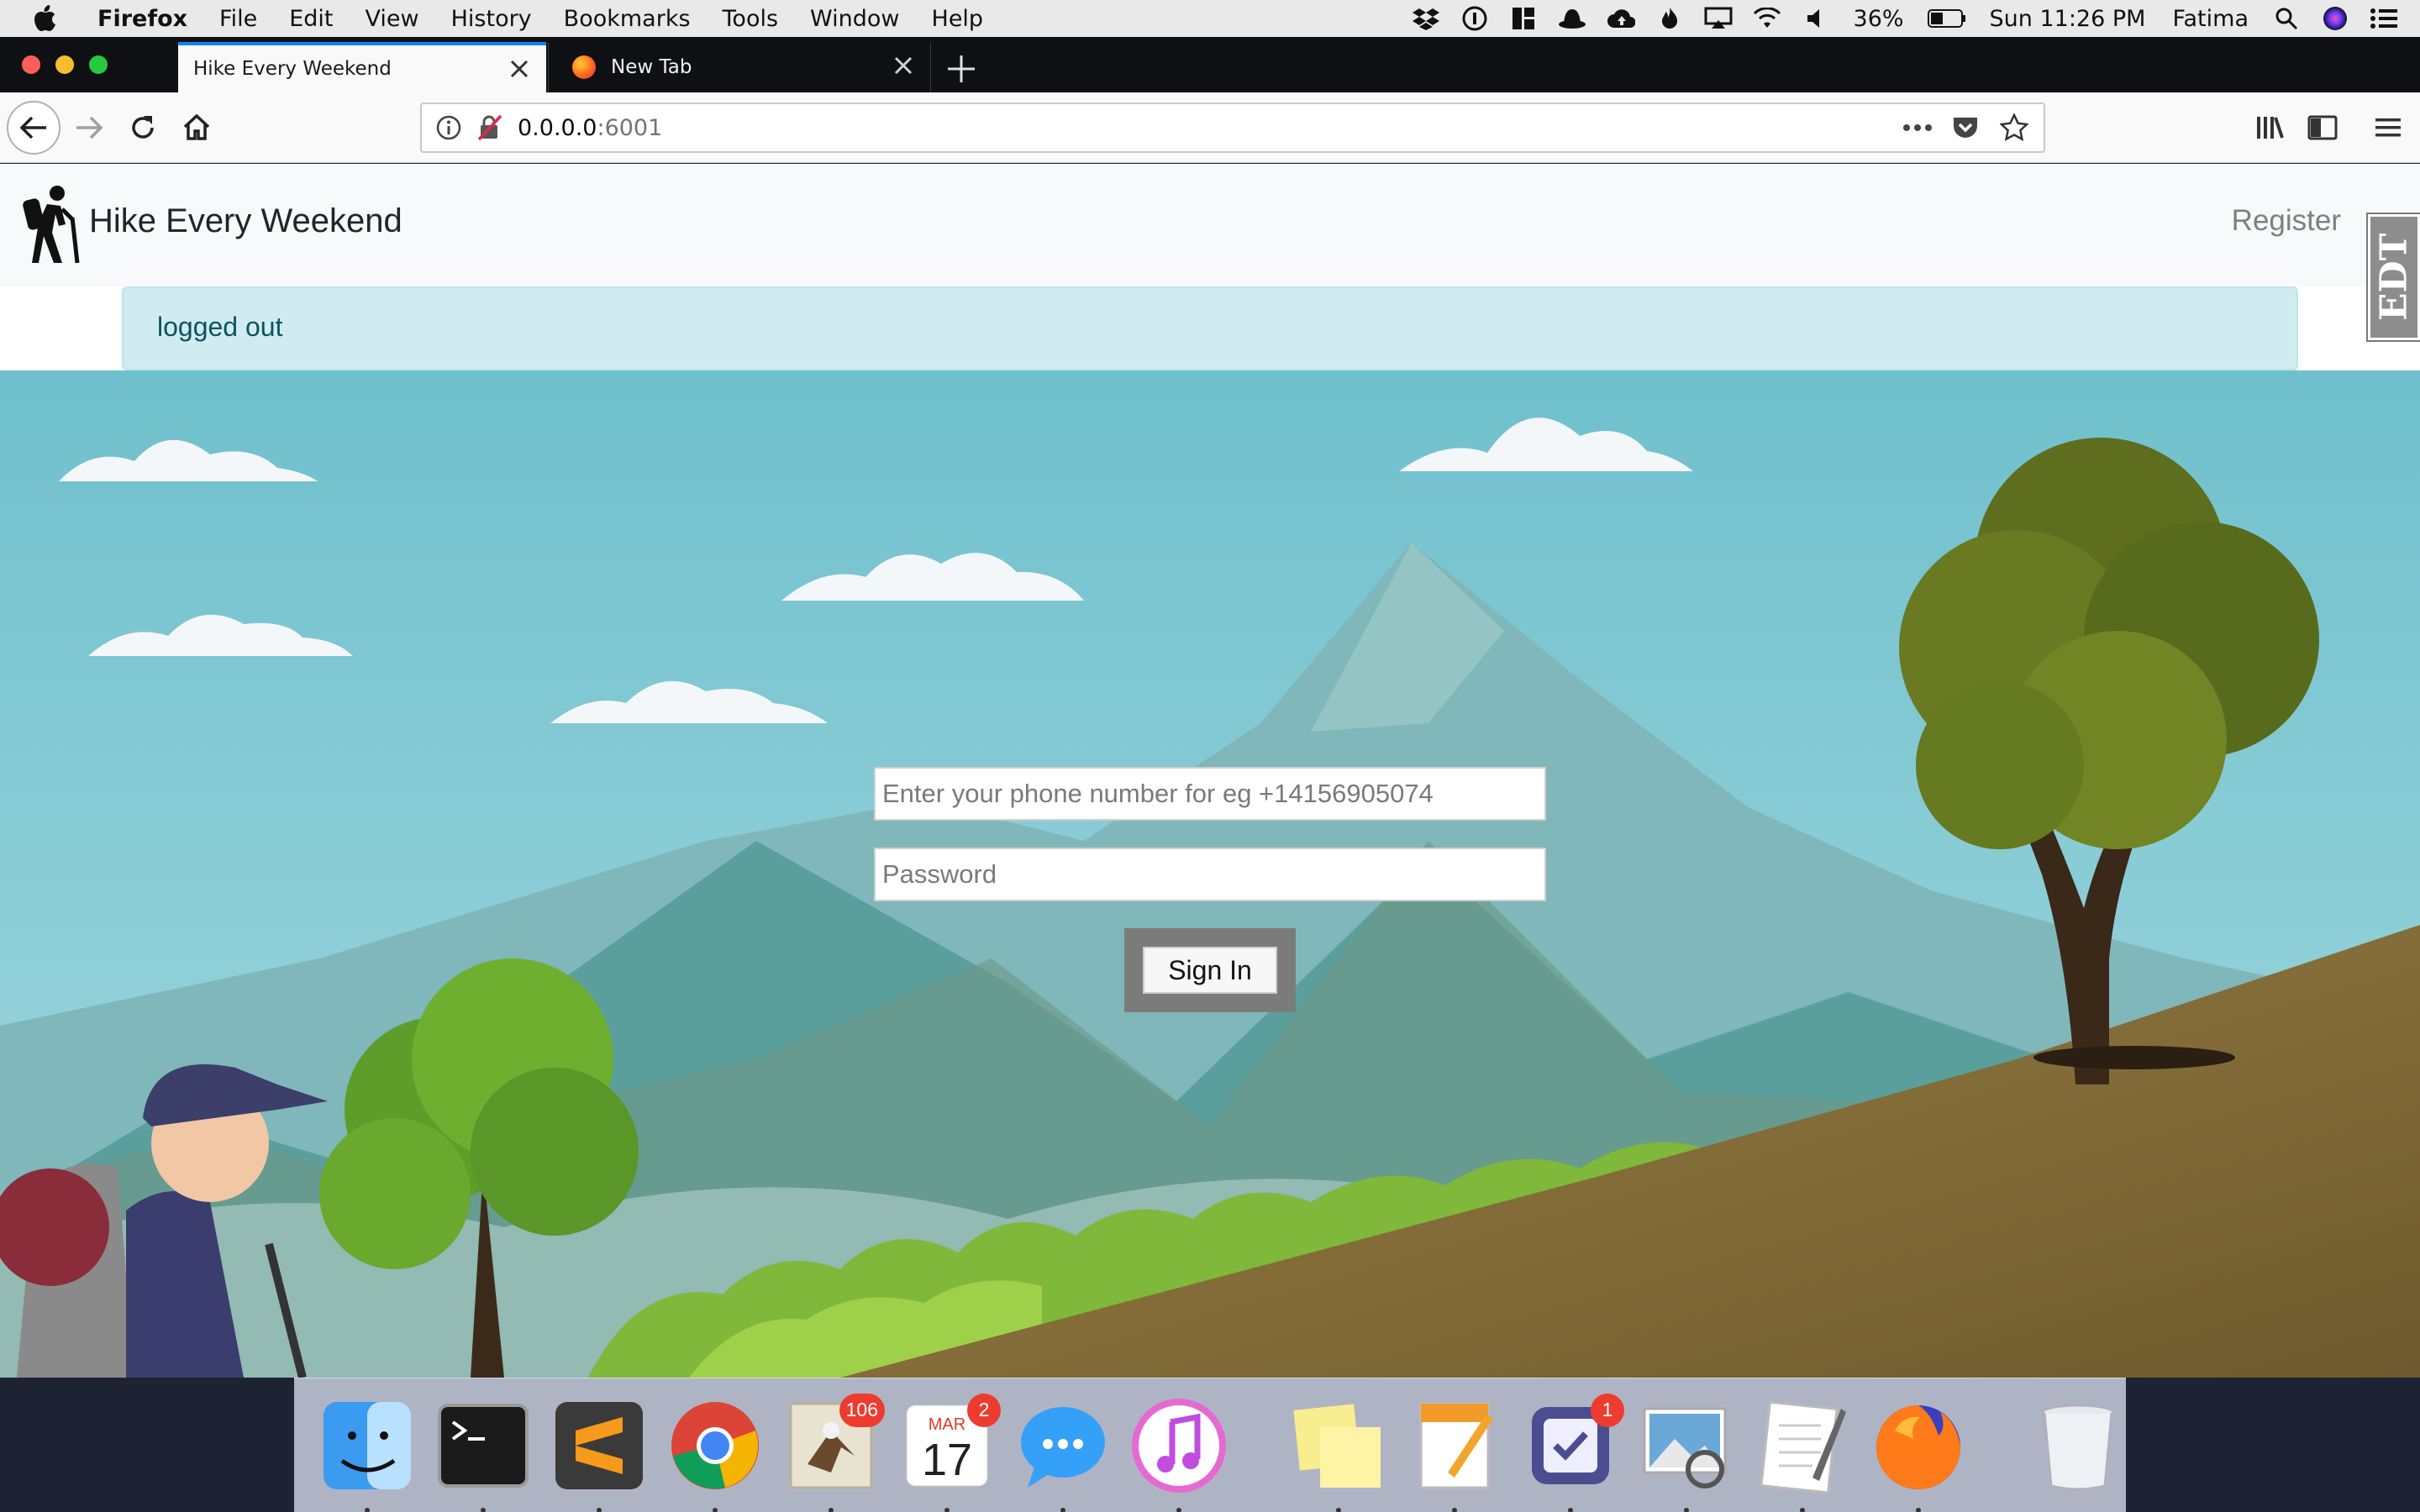 This screenshot has height=1512, width=2420. Describe the element at coordinates (1718, 18) in the screenshot. I see `airplay-icon` at that location.